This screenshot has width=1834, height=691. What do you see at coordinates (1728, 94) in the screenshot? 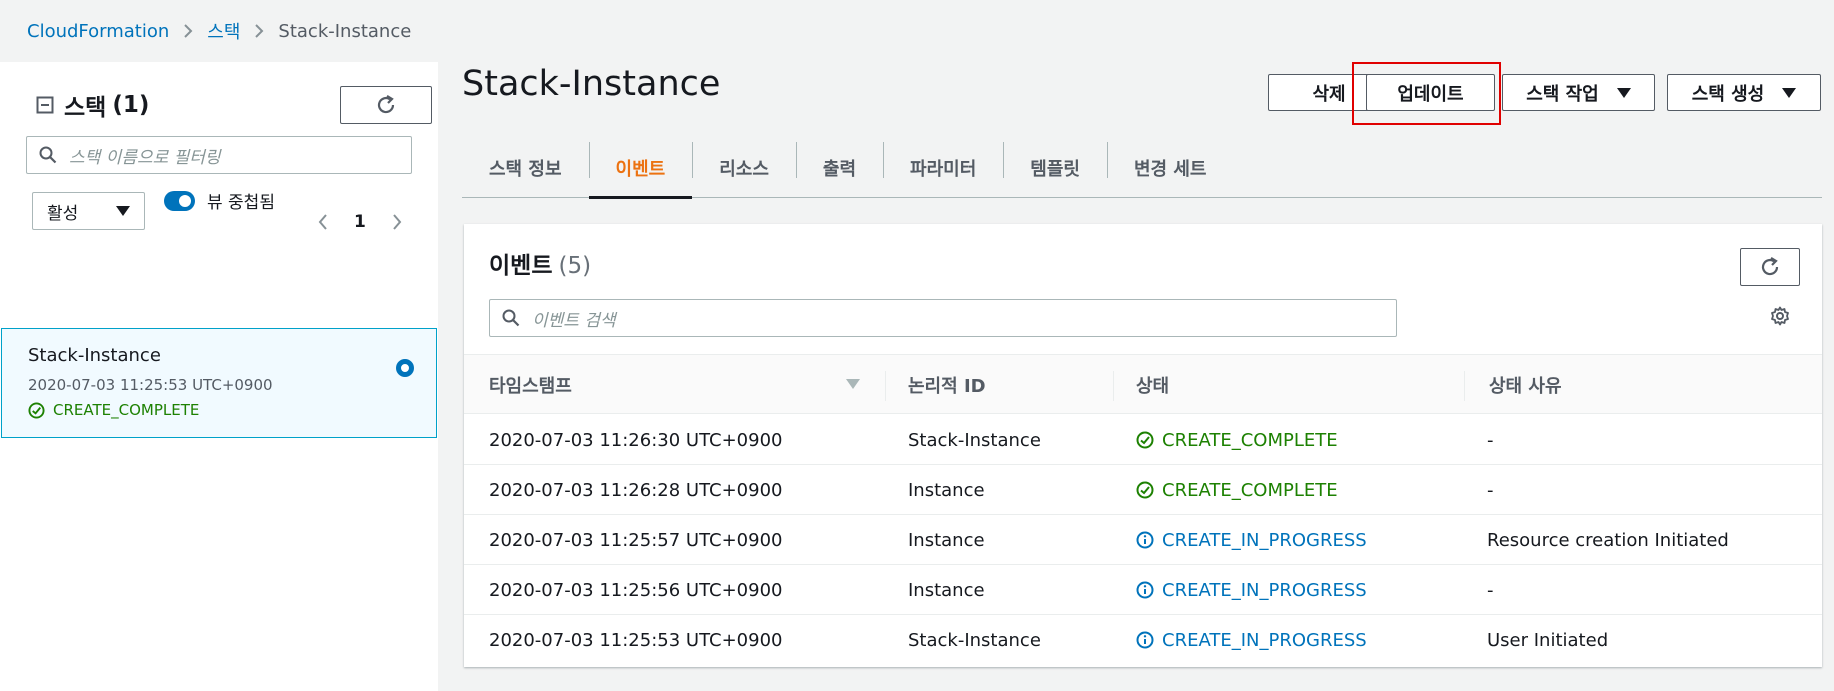
I see `create-stack-label: 스택 생성` at bounding box center [1728, 94].